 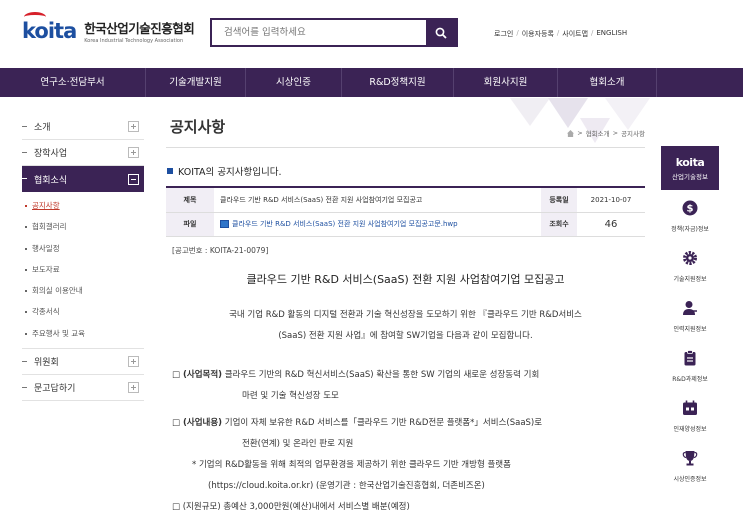 I want to click on dollar-icon: $, so click(x=690, y=208).